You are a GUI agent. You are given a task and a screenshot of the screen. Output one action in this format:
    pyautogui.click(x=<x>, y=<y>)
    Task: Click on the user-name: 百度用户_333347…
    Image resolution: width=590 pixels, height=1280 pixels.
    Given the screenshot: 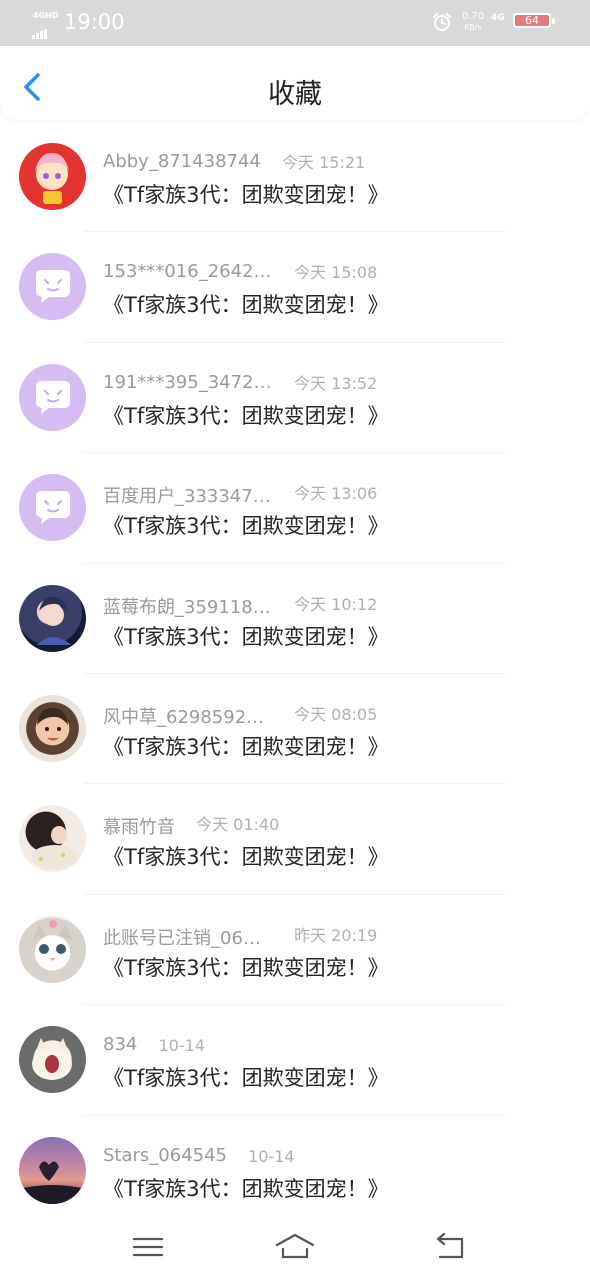 What is the action you would take?
    pyautogui.click(x=187, y=497)
    